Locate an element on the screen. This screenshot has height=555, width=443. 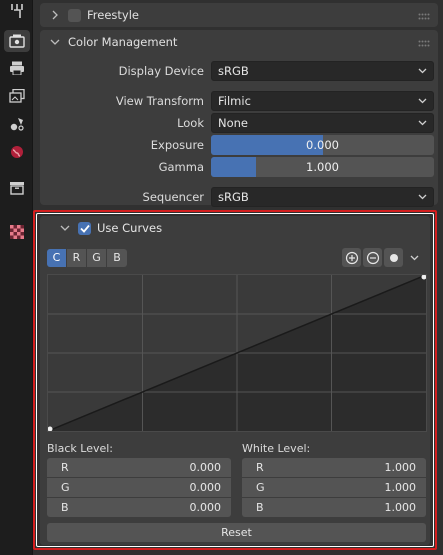
tab-render is located at coordinates (17, 41).